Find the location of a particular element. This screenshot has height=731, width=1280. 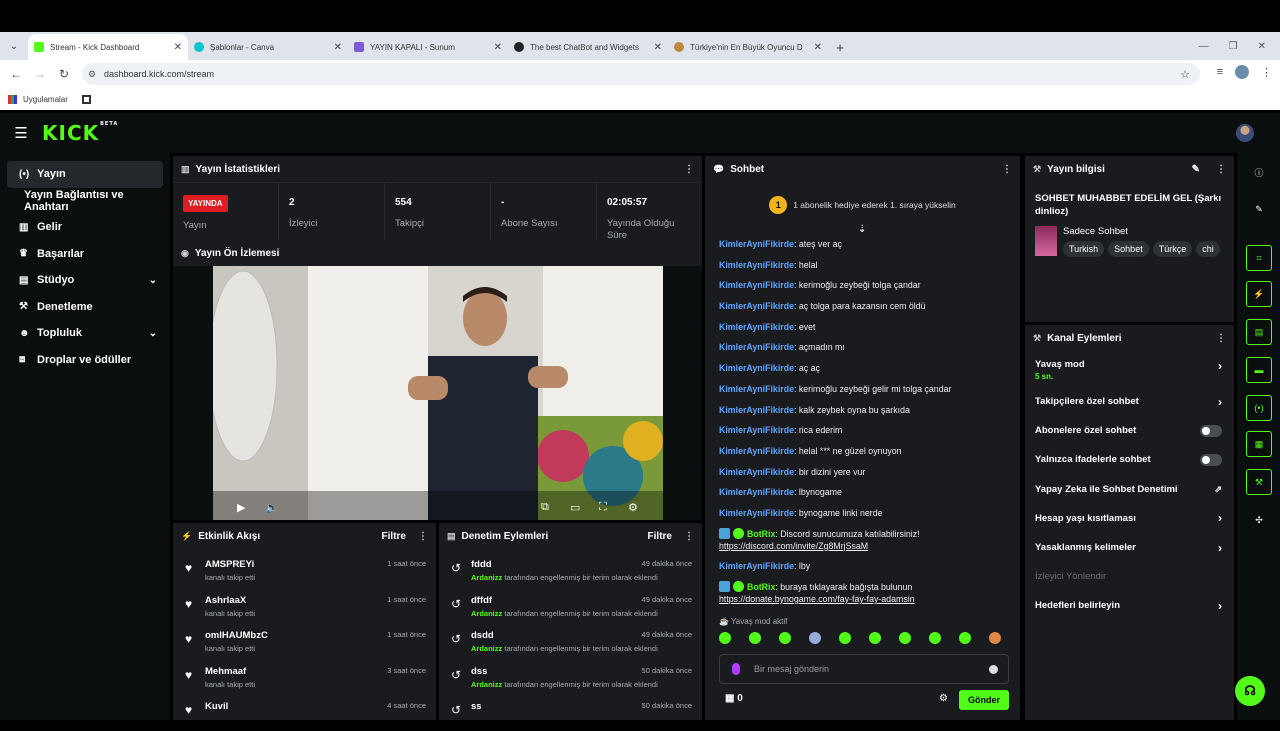

ai-moderation-row: Yapay Zeka ile Sohbet Denetimi ⇗ is located at coordinates (1129, 489).